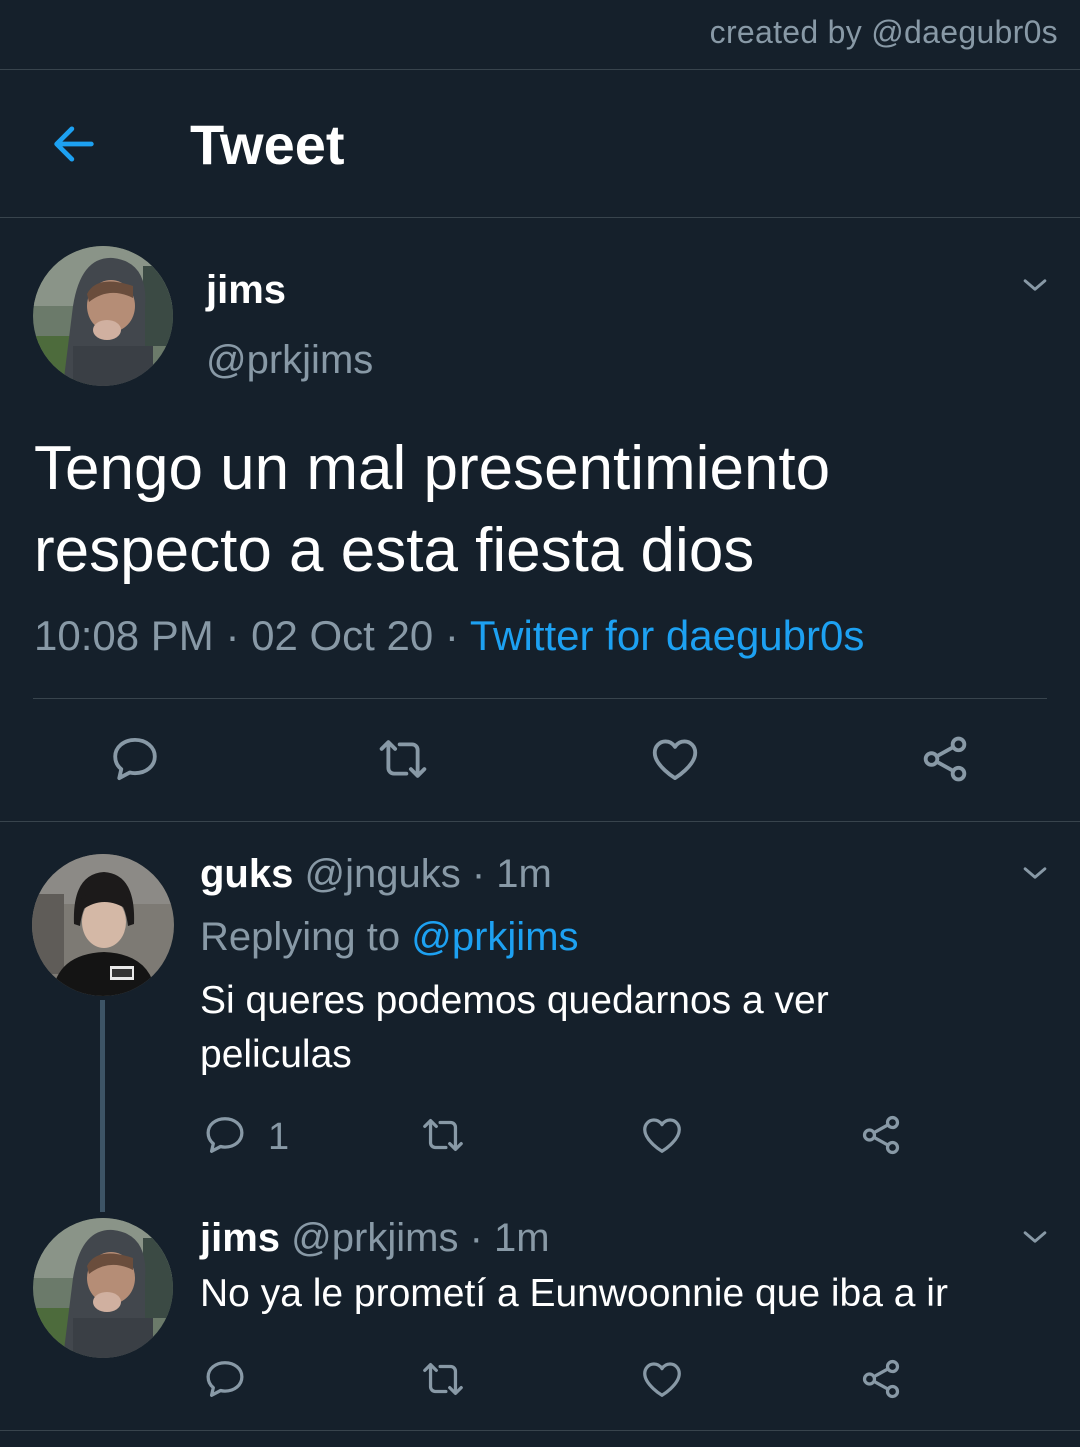  I want to click on reply-text-line: Si queres podemos quedarnos a ver, so click(514, 1000).